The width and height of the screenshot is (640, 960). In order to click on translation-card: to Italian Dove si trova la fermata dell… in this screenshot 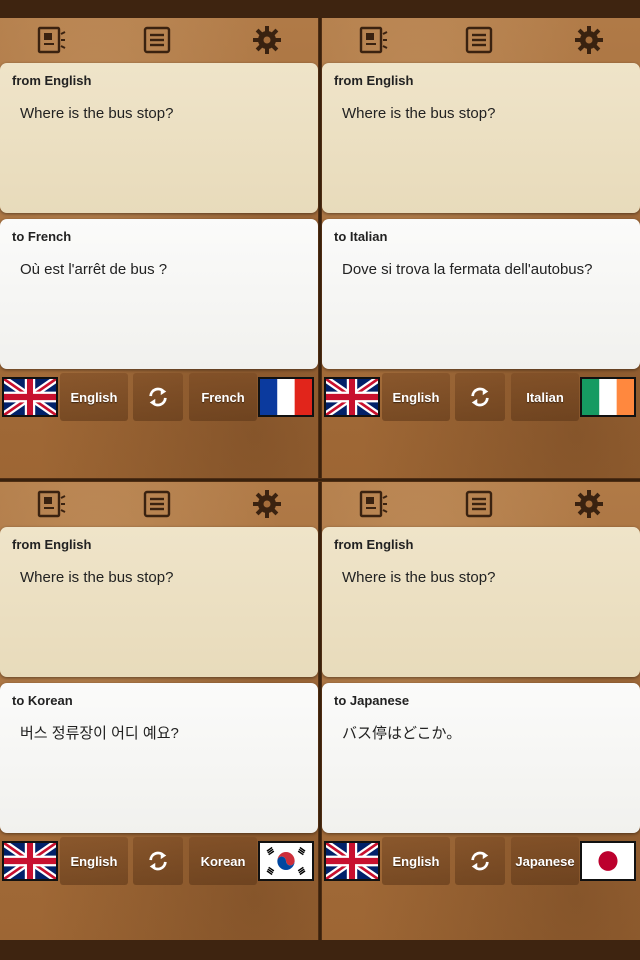, I will do `click(481, 294)`.